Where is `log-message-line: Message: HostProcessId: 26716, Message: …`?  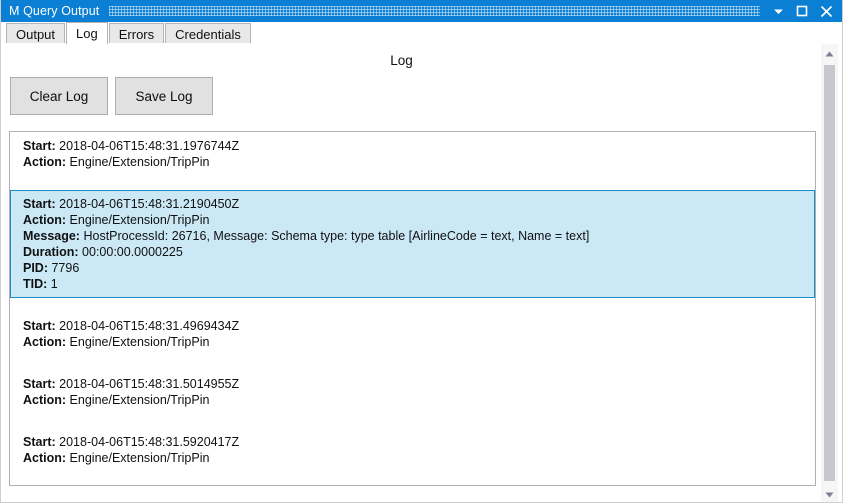
log-message-line: Message: HostProcessId: 26716, Message: … is located at coordinates (413, 236).